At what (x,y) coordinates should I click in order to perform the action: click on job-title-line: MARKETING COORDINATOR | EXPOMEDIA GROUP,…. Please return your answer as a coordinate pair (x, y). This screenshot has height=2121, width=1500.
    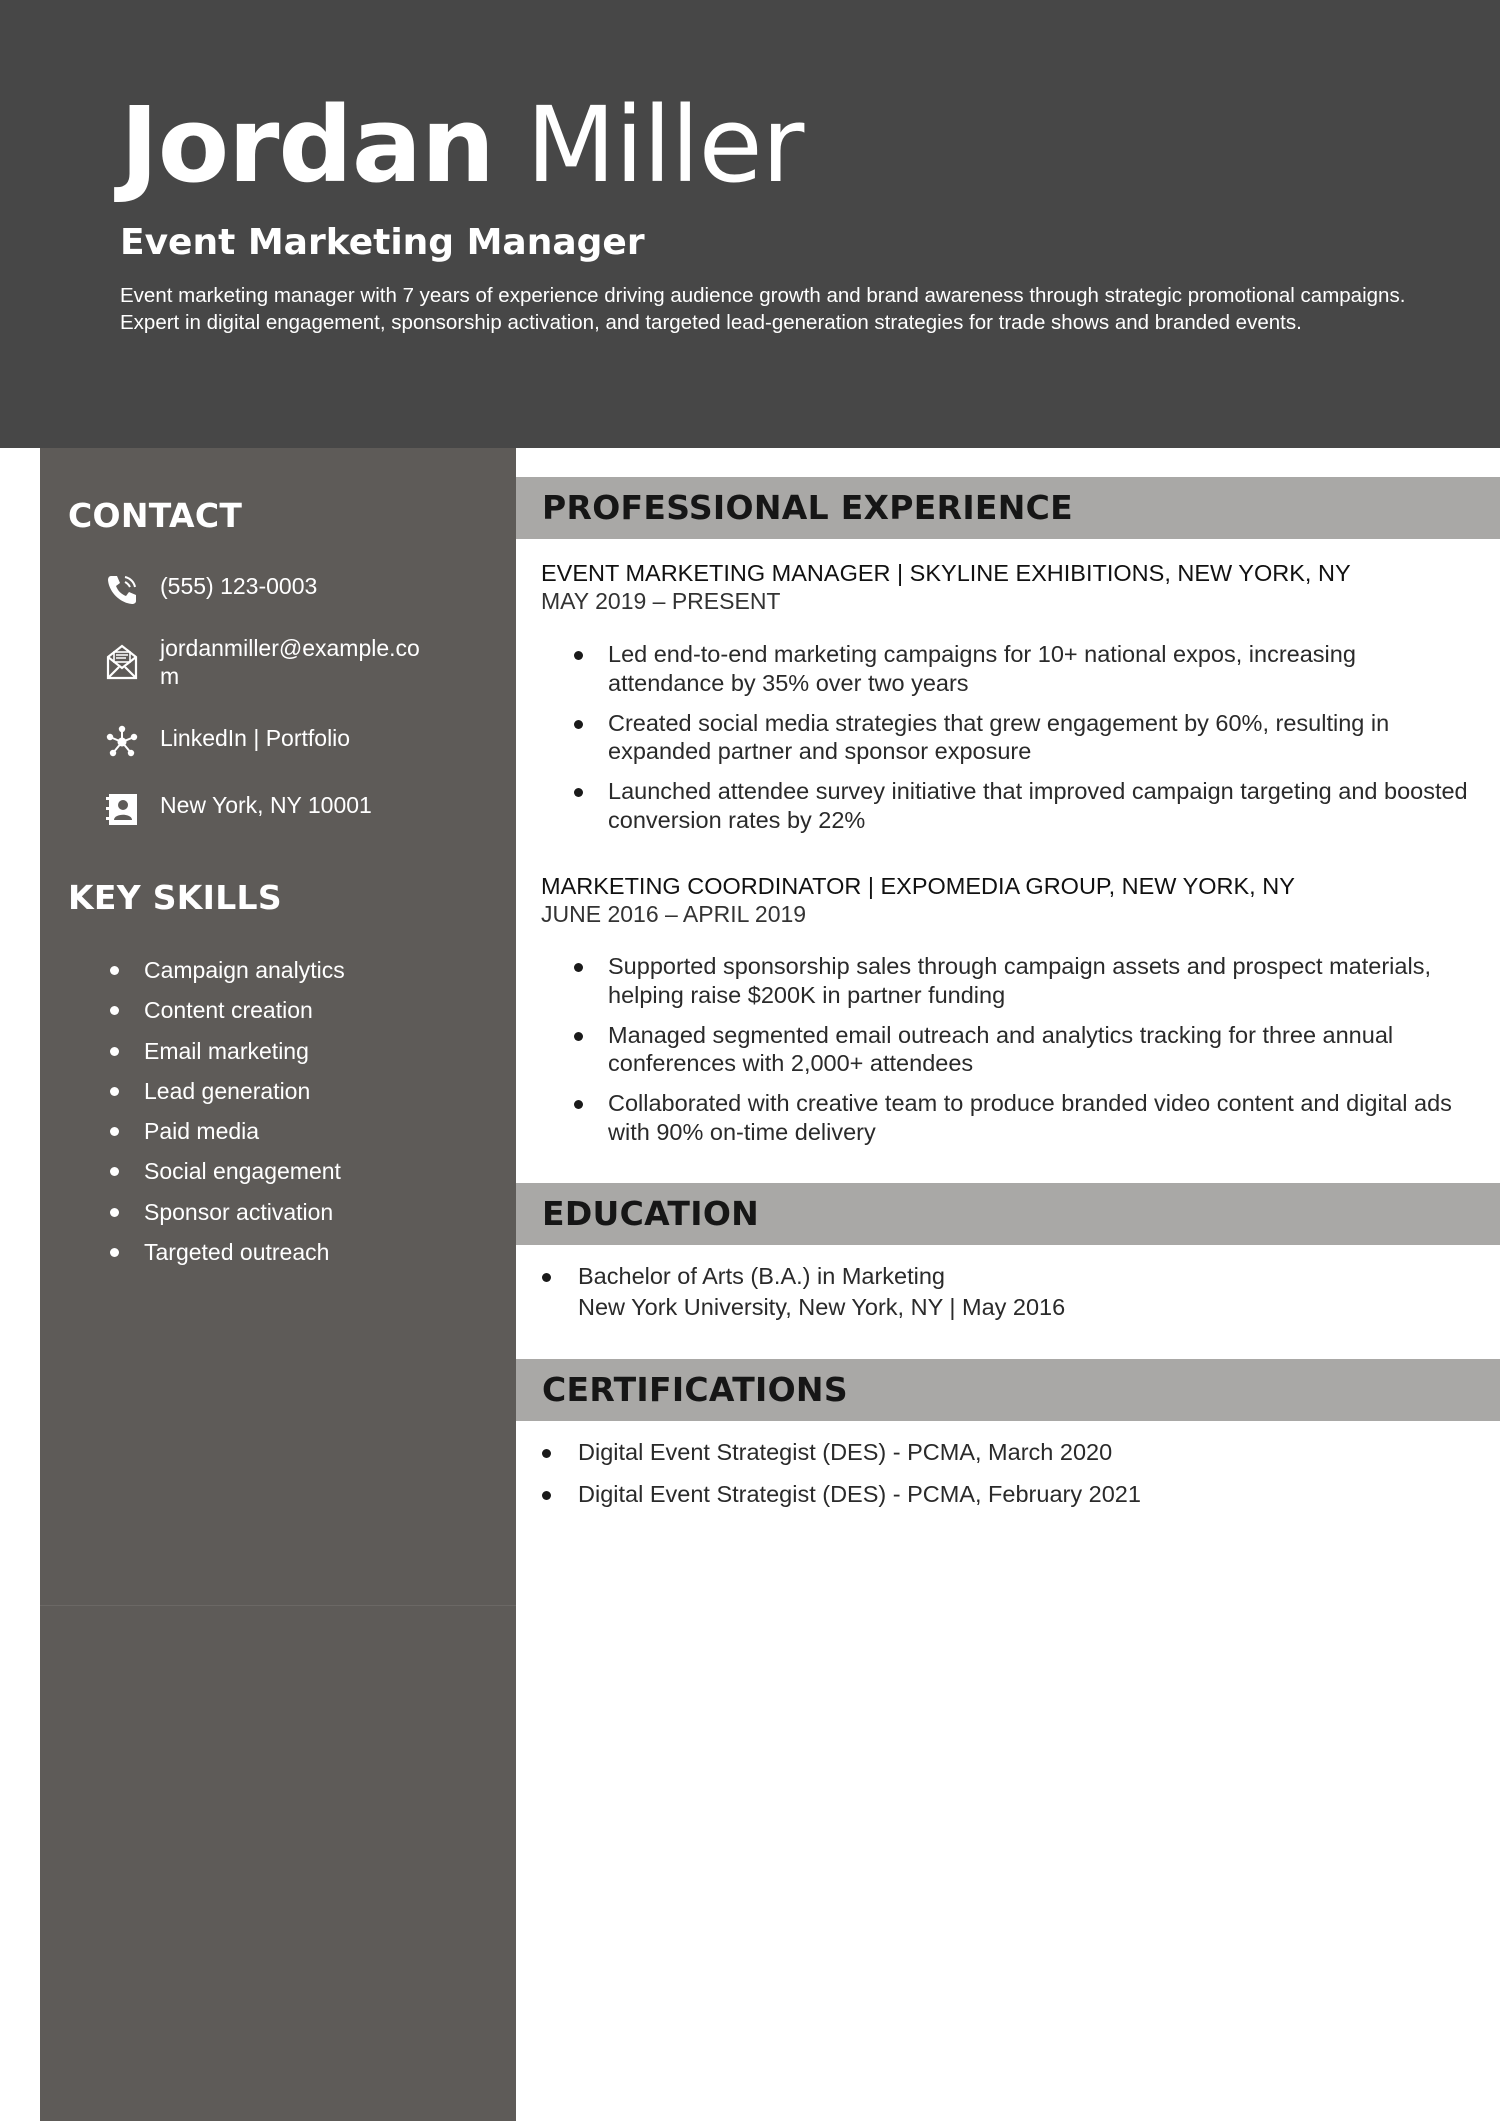
    Looking at the image, I should click on (918, 886).